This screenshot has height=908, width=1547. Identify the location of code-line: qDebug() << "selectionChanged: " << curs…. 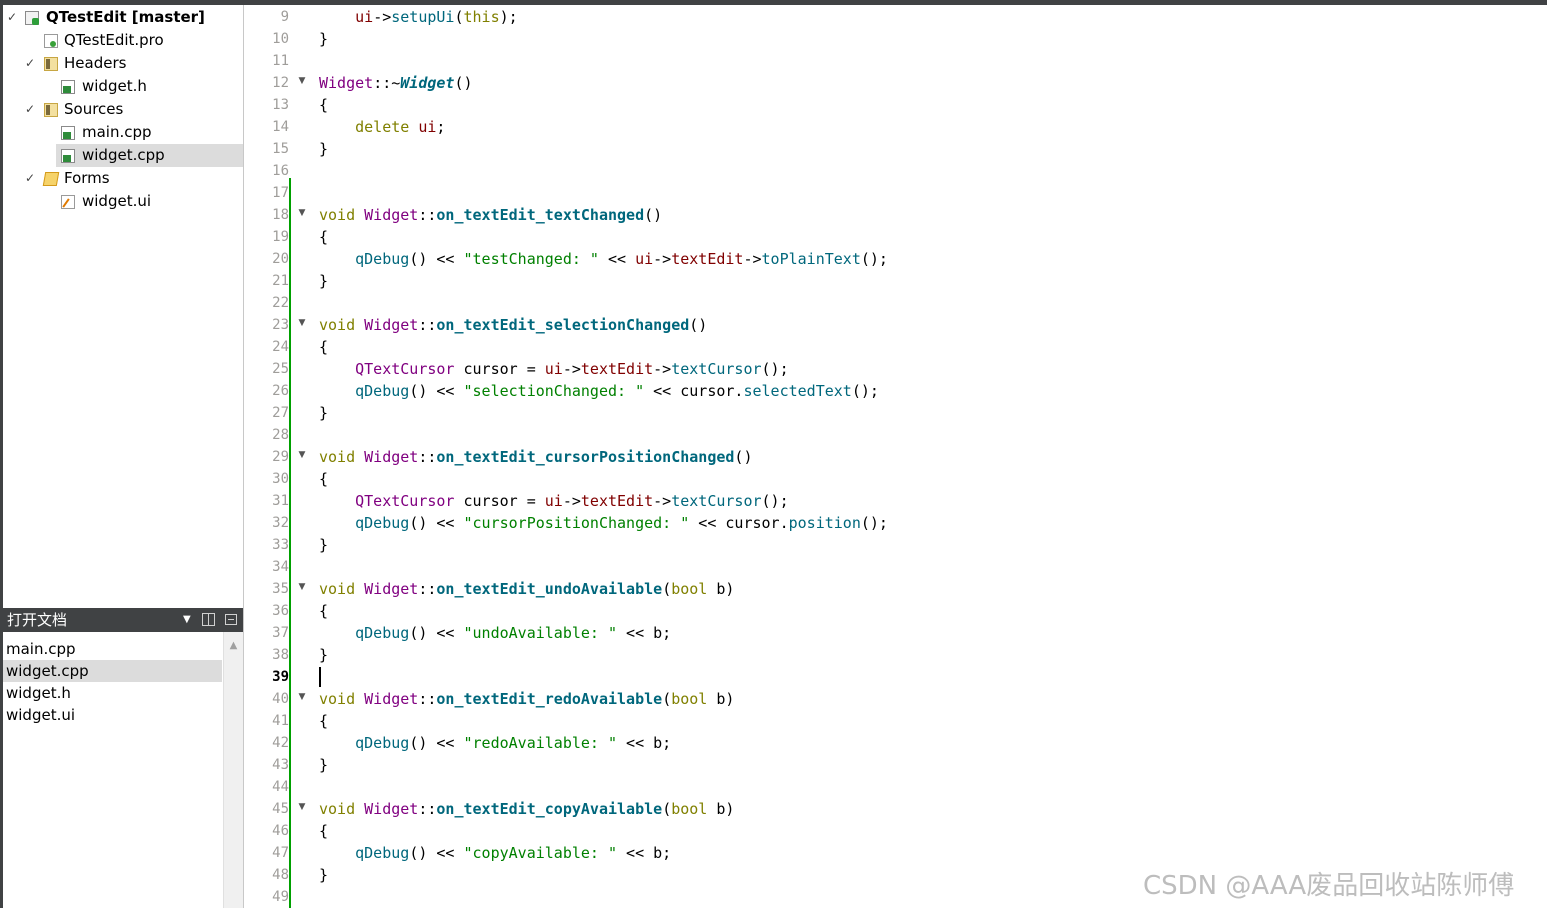
(599, 391).